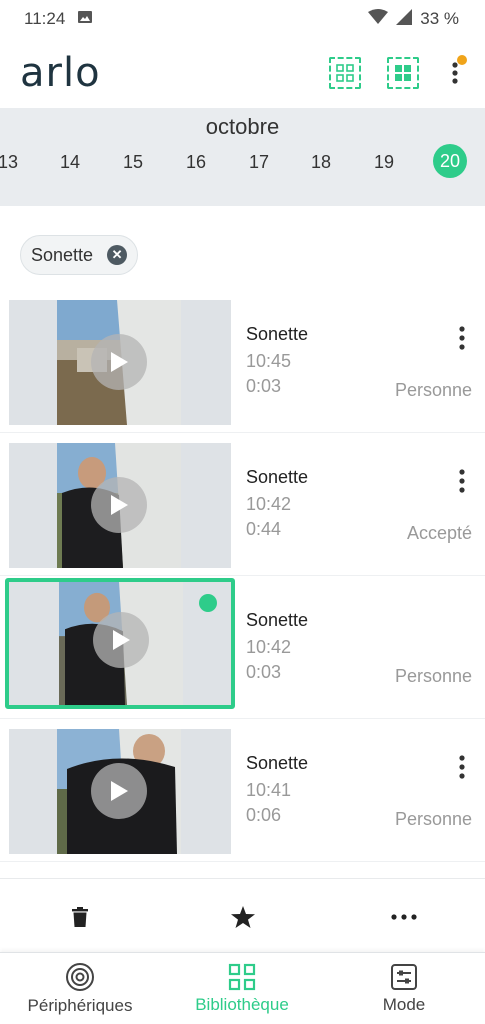  I want to click on day-strip: 13 14 15 16 17 18 19 20, so click(242, 165).